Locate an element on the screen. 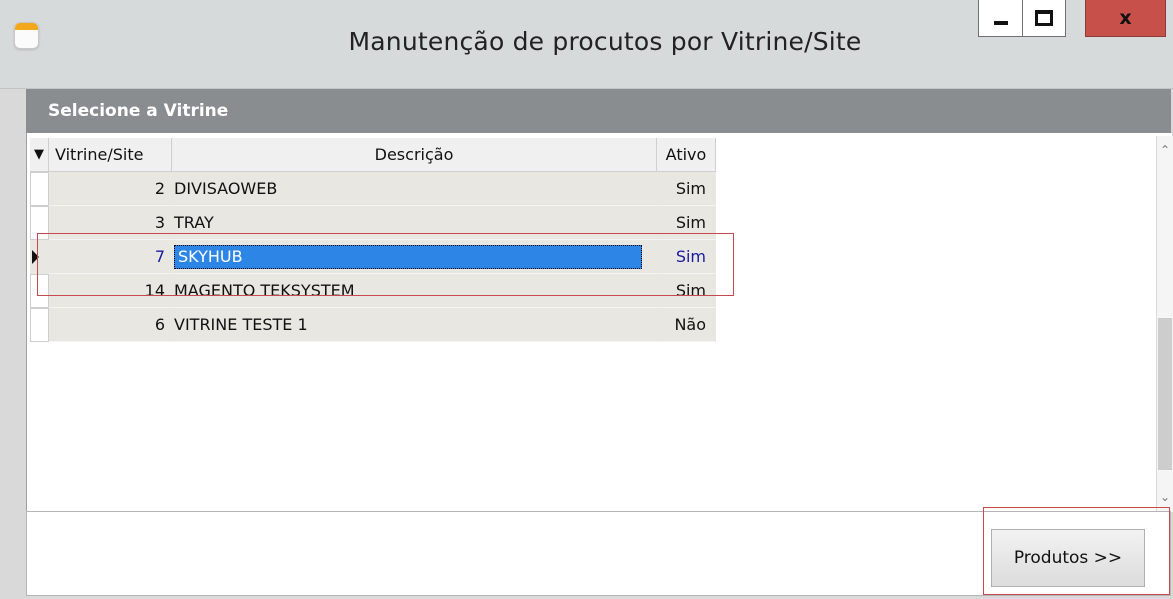  column-header-label: Ativo is located at coordinates (686, 154).